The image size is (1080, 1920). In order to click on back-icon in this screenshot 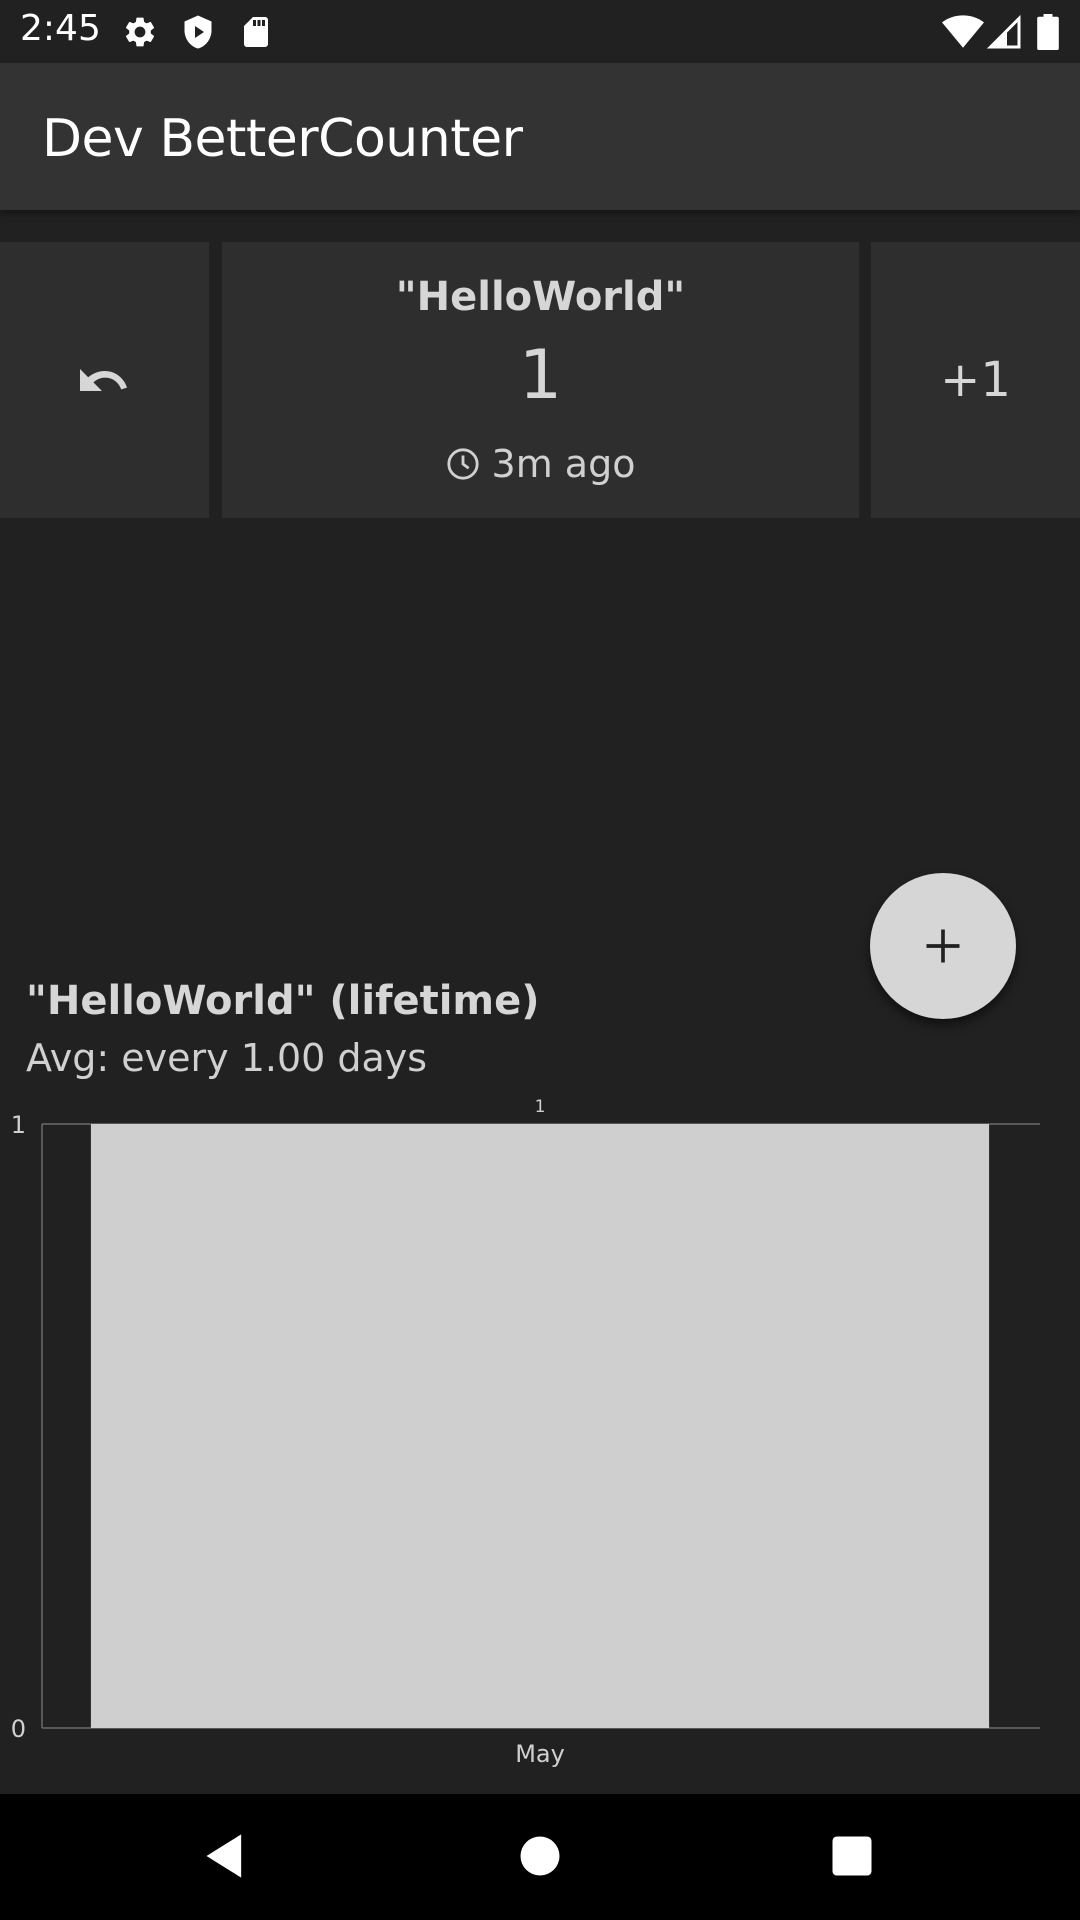, I will do `click(226, 1856)`.